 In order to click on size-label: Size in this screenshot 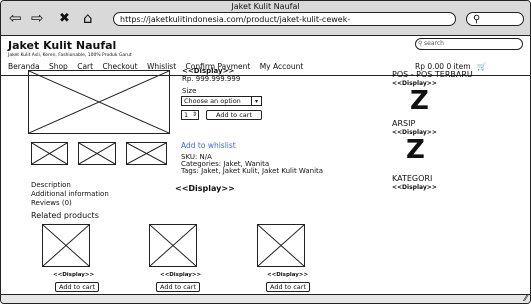, I will do `click(189, 91)`.